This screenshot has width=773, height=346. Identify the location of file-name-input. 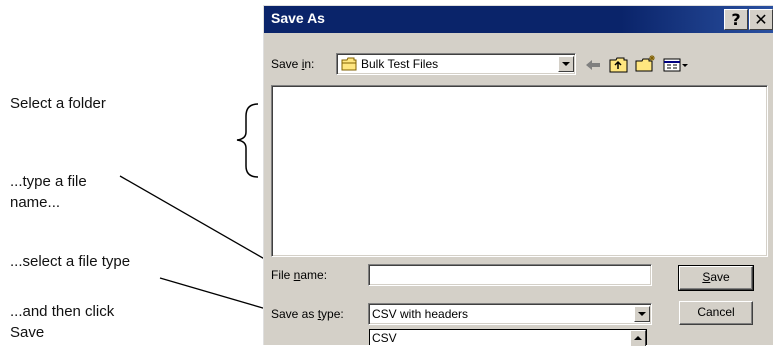
(510, 275).